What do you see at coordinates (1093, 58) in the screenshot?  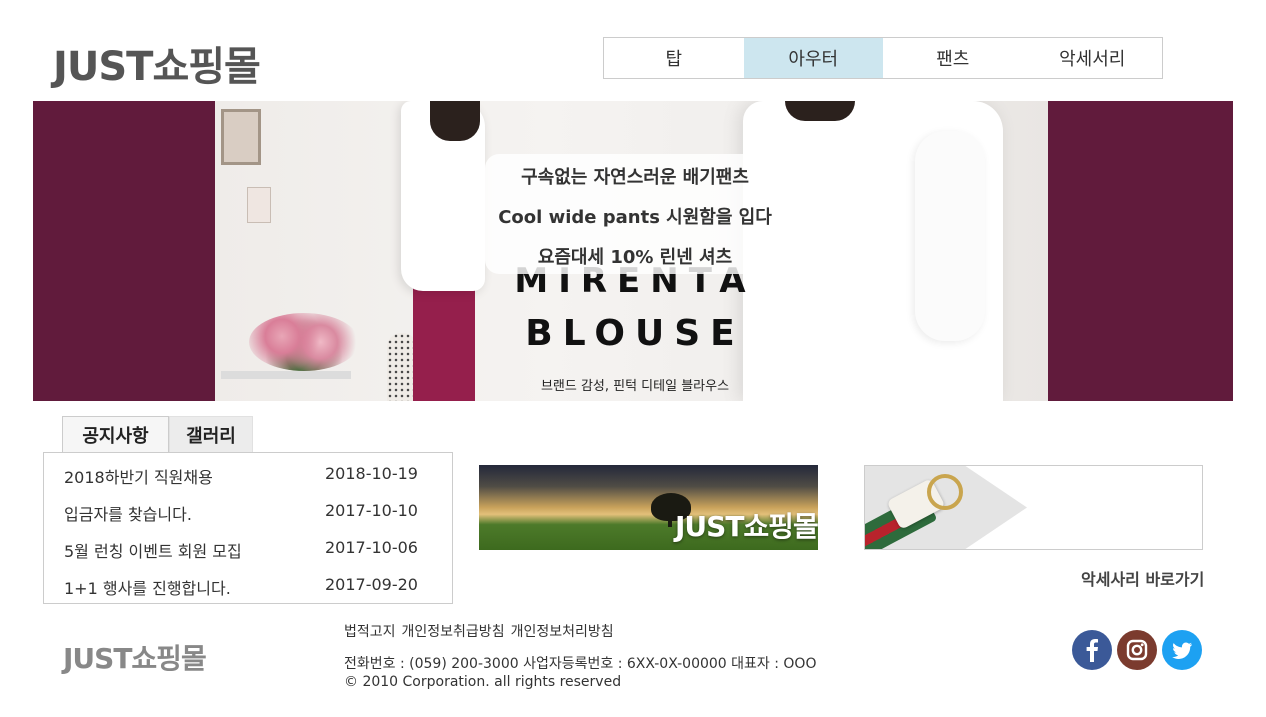 I see `nav-item-accessories: 악세서리` at bounding box center [1093, 58].